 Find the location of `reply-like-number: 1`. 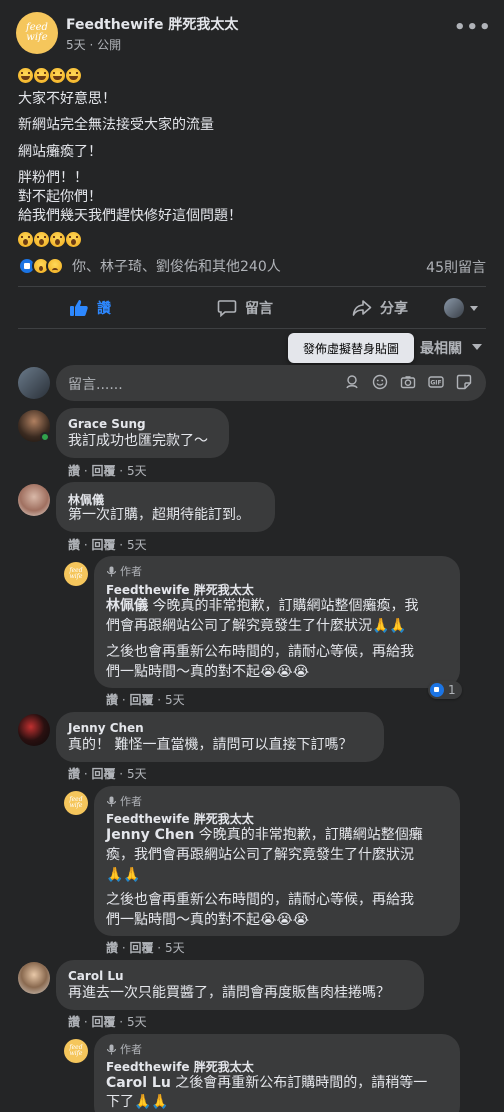

reply-like-number: 1 is located at coordinates (452, 690).